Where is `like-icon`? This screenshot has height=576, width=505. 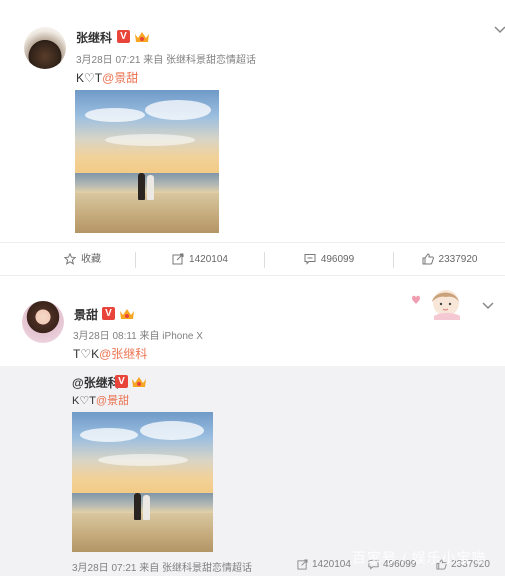
like-icon is located at coordinates (428, 259).